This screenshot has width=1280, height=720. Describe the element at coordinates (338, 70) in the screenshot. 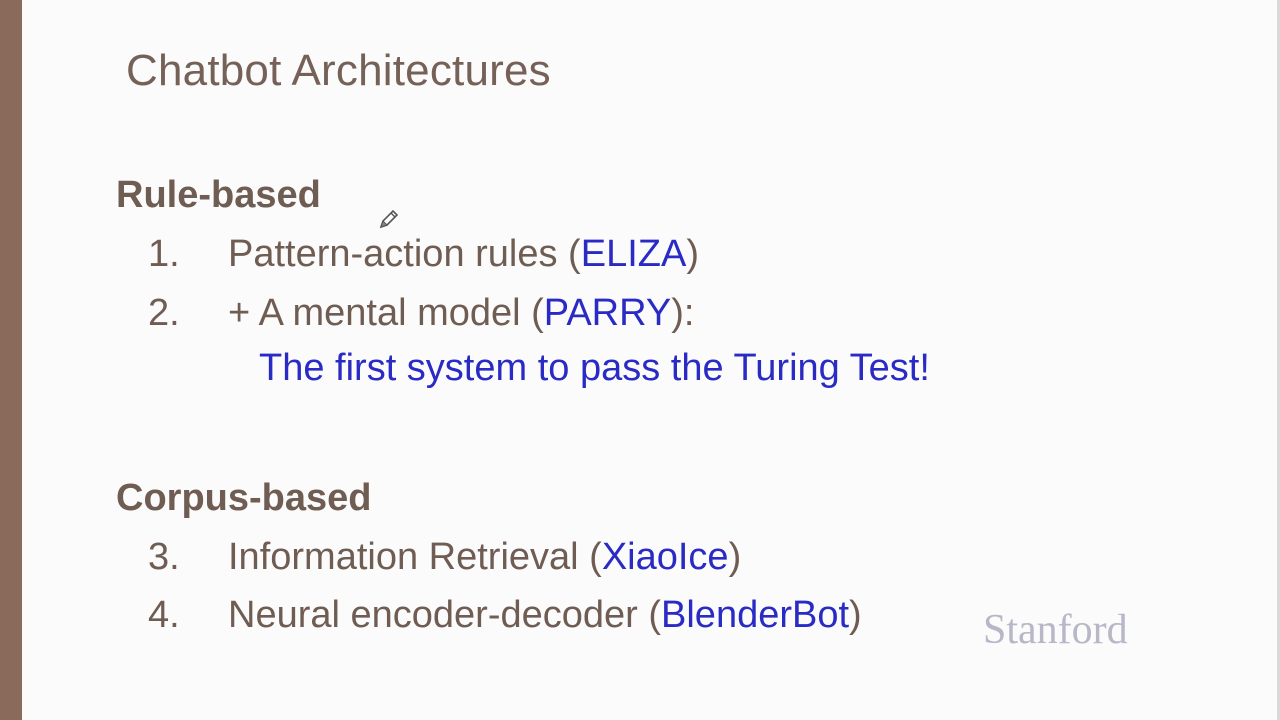

I see `slide-title: Chatbot Architectures` at that location.